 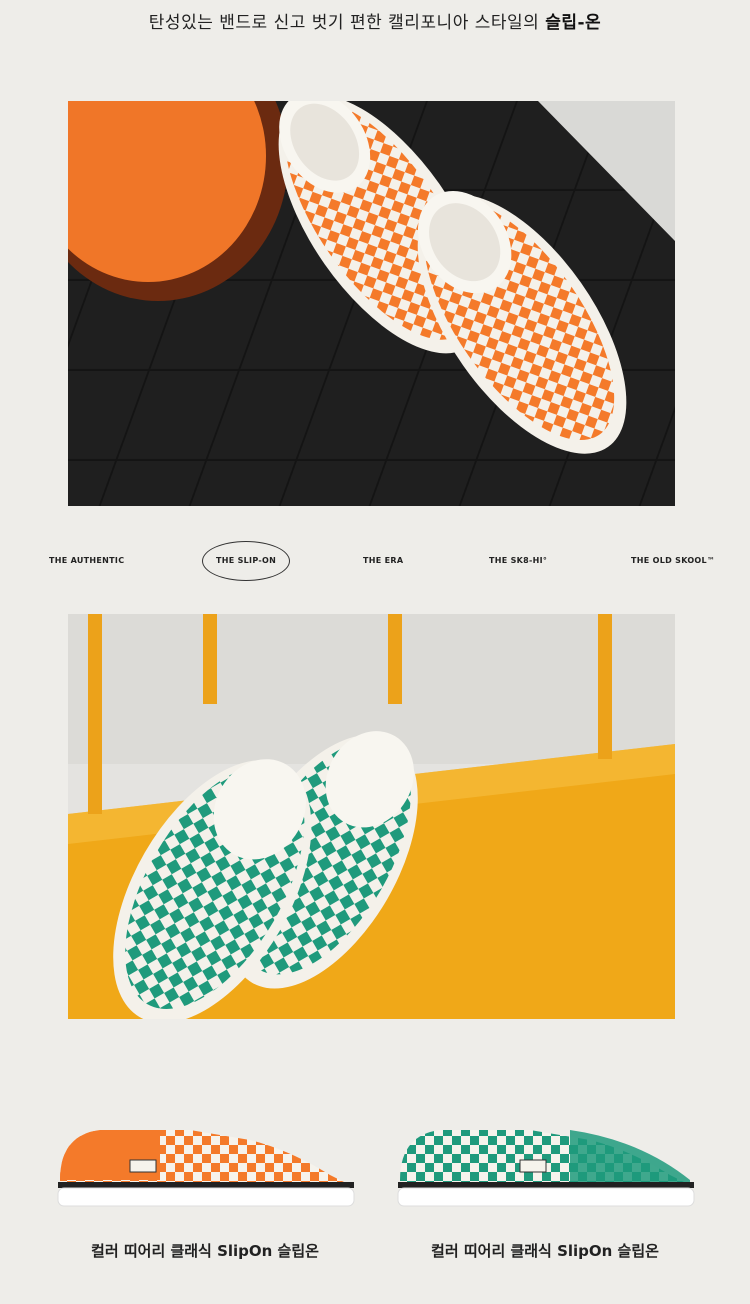 I want to click on teal-slipon-product-image, so click(x=546, y=1168).